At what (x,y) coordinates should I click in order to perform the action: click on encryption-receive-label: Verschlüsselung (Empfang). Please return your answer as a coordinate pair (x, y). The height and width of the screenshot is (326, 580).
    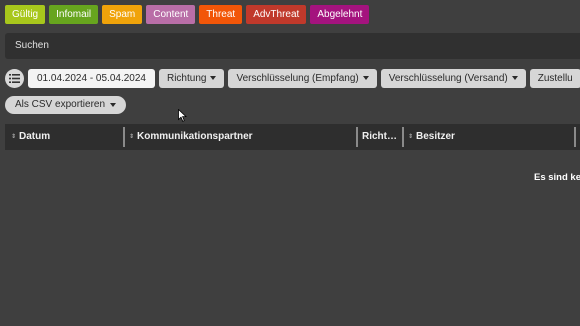
    Looking at the image, I should click on (297, 78).